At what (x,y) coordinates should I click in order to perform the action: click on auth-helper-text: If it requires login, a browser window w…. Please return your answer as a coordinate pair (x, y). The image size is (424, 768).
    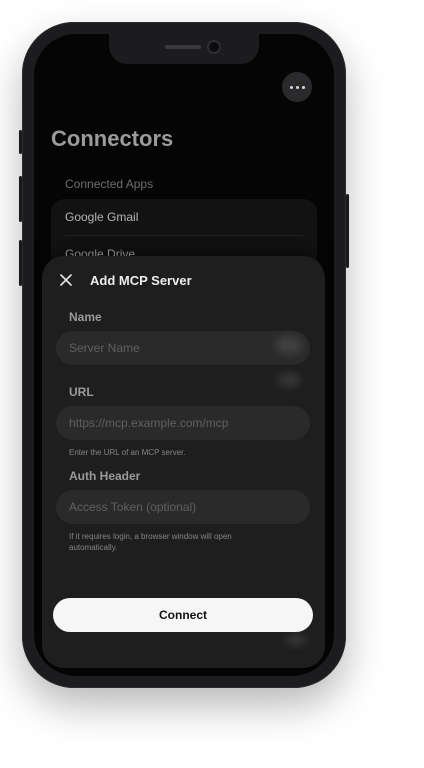
    Looking at the image, I should click on (150, 542).